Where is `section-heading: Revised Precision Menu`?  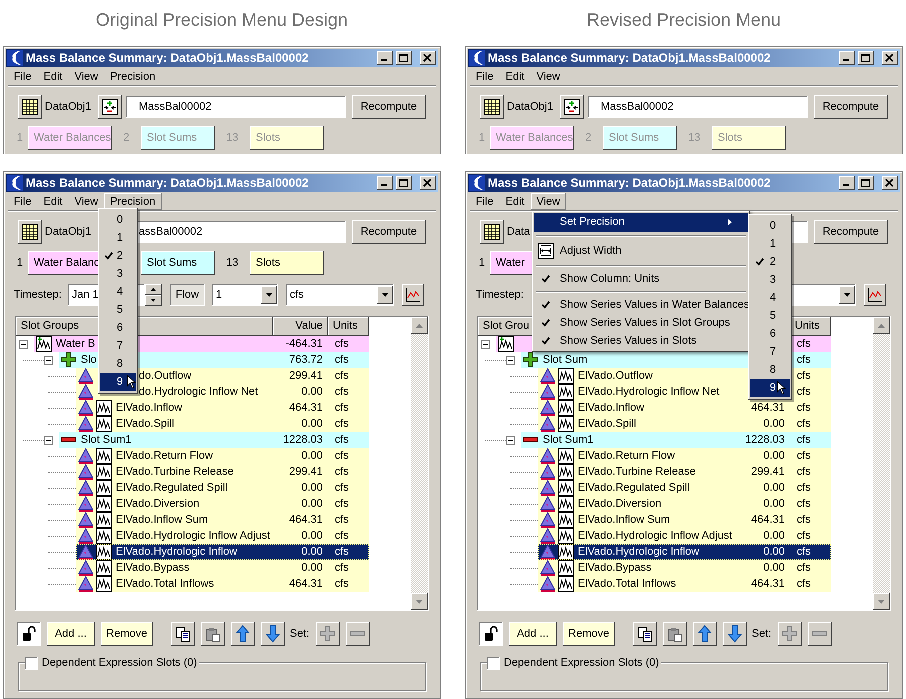 section-heading: Revised Precision Menu is located at coordinates (684, 20).